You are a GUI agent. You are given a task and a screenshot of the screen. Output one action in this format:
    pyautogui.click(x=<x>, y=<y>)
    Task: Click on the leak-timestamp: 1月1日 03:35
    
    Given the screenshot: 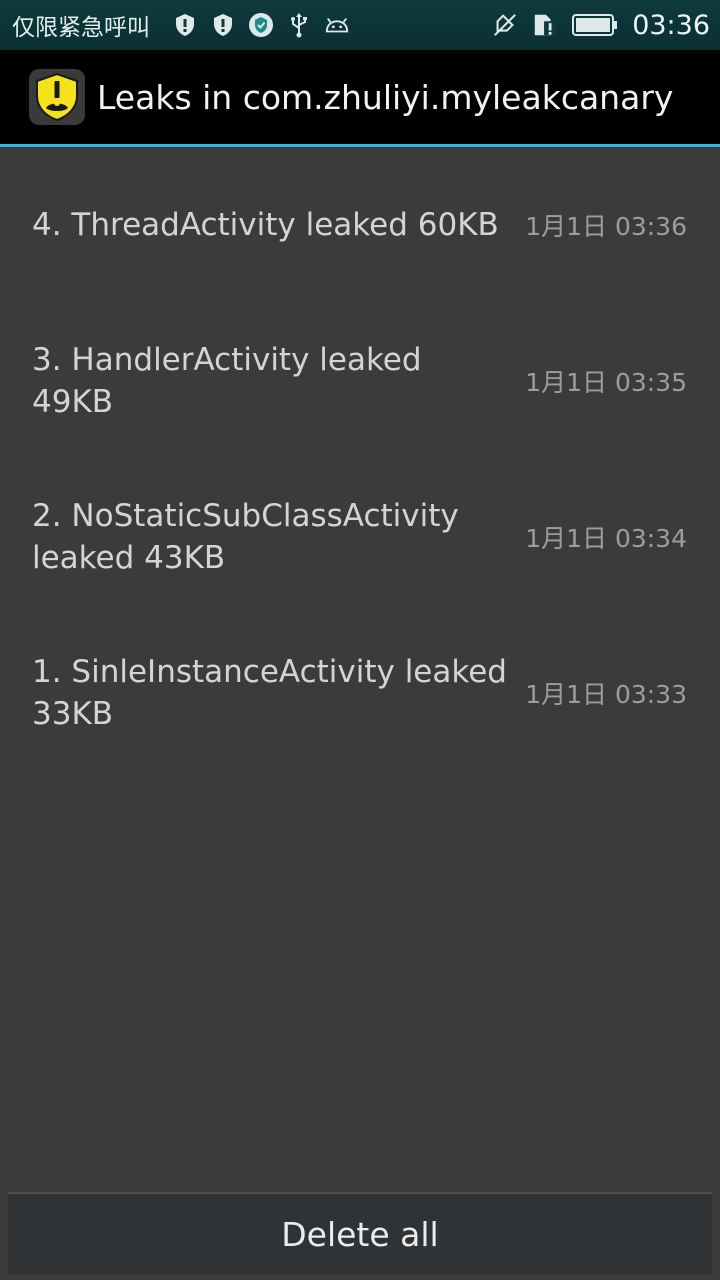 What is the action you would take?
    pyautogui.click(x=606, y=382)
    